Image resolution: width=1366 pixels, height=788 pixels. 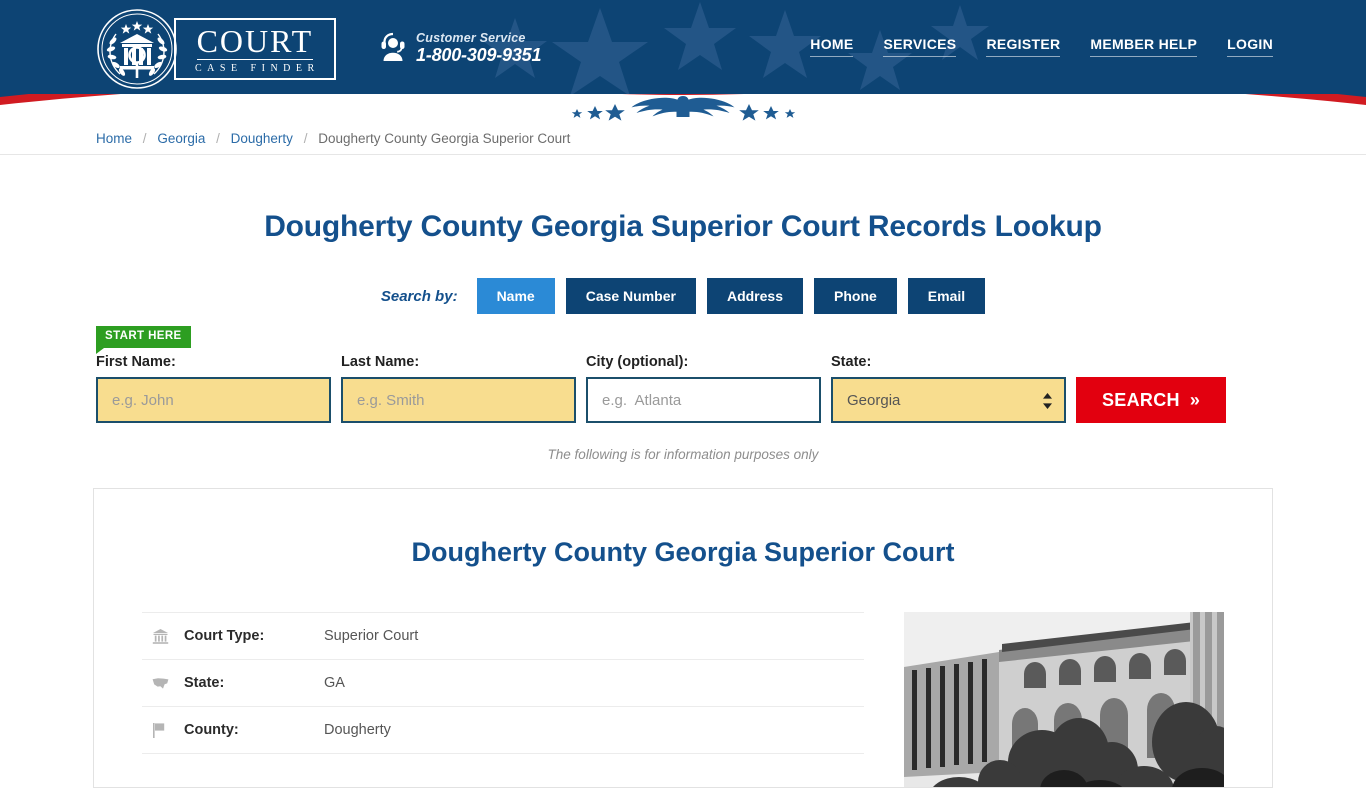 I want to click on last-name-input, so click(x=458, y=400).